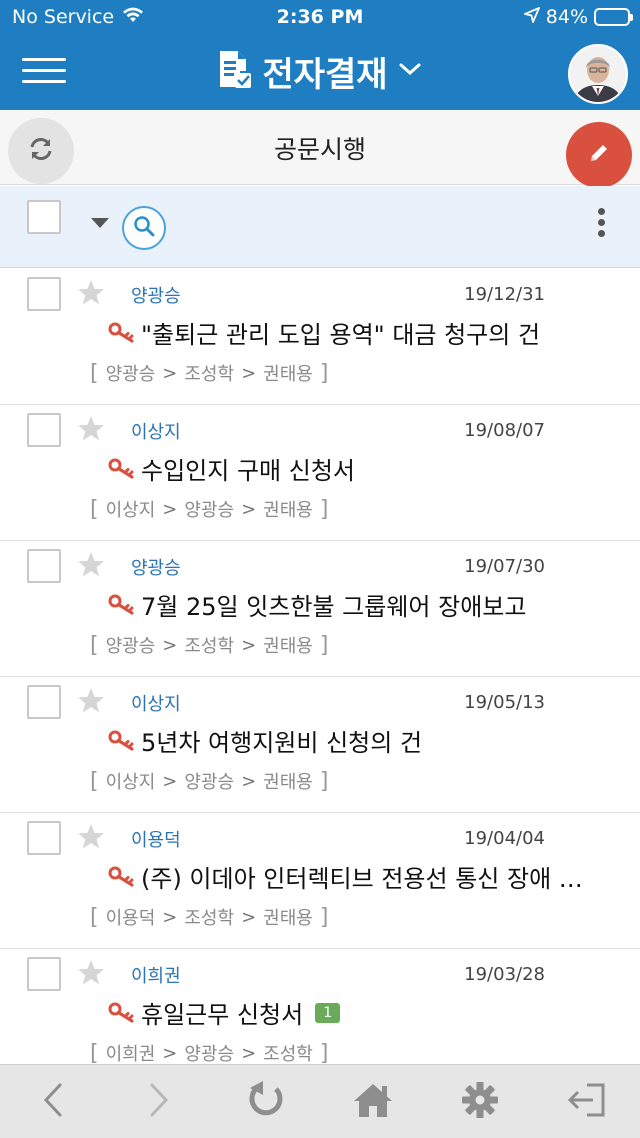 This screenshot has height=1138, width=640. I want to click on caret-down-icon, so click(100, 223).